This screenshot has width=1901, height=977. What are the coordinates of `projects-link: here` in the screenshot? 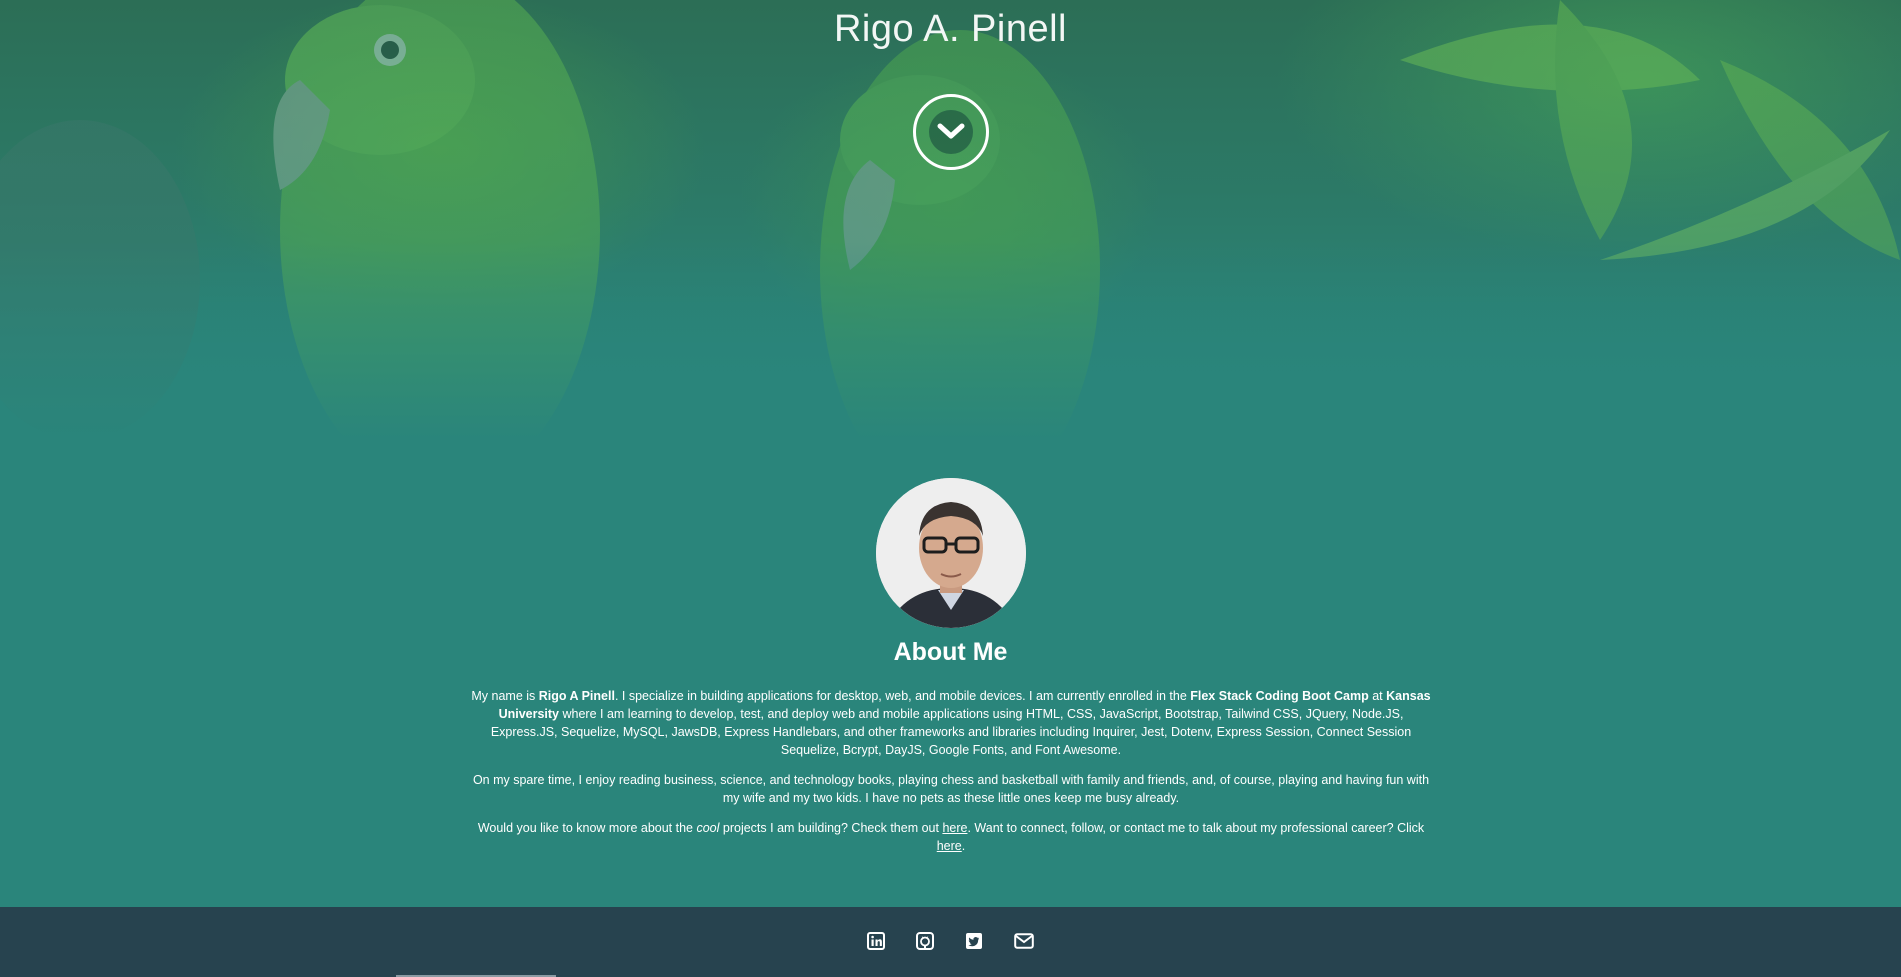 It's located at (954, 828).